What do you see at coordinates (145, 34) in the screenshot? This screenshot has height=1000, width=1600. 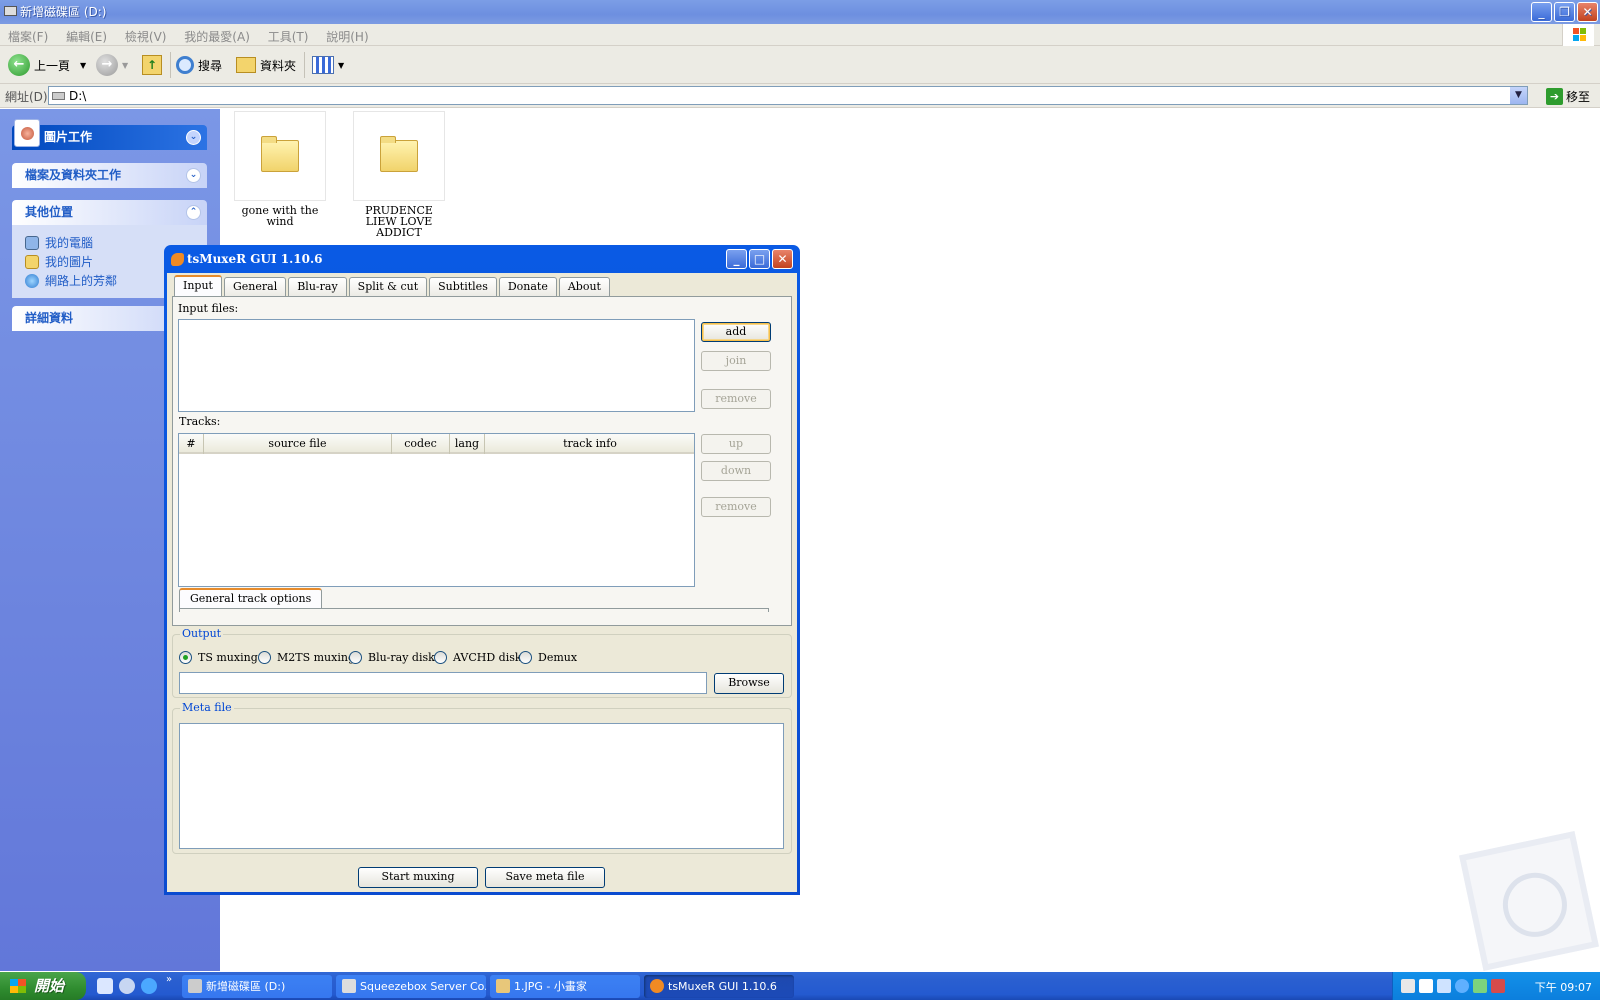 I see `menu-view: 檢視(V)` at bounding box center [145, 34].